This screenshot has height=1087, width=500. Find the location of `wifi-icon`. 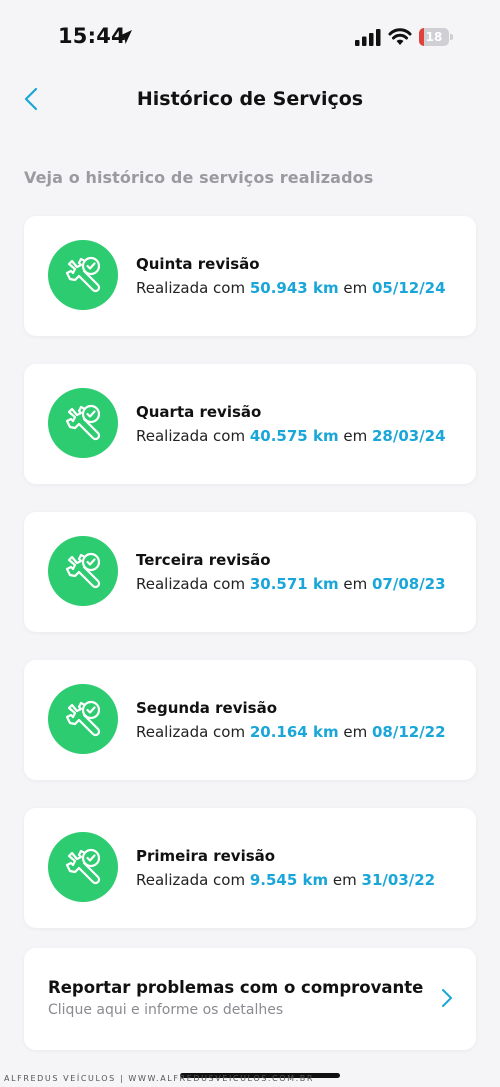

wifi-icon is located at coordinates (400, 36).